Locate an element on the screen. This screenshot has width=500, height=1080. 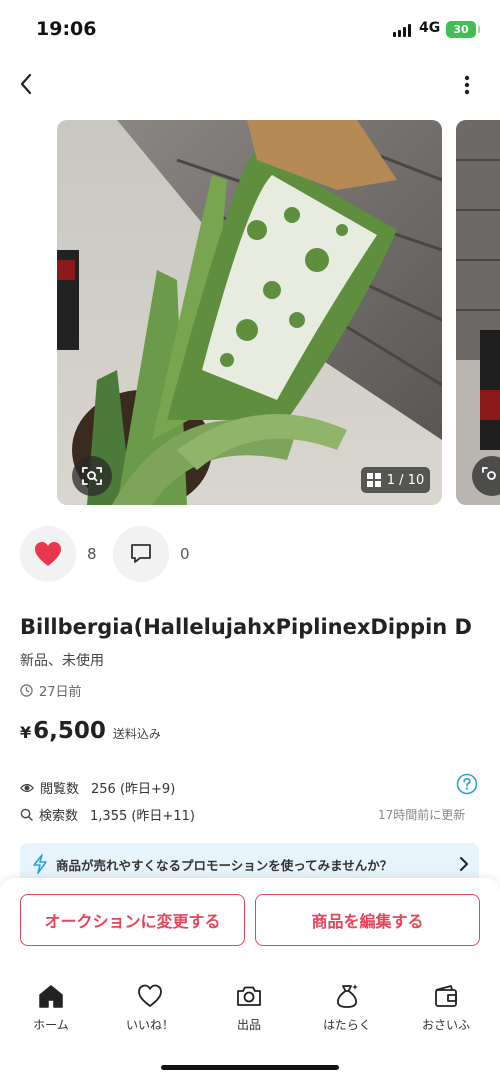
grid-icon is located at coordinates (373, 480).